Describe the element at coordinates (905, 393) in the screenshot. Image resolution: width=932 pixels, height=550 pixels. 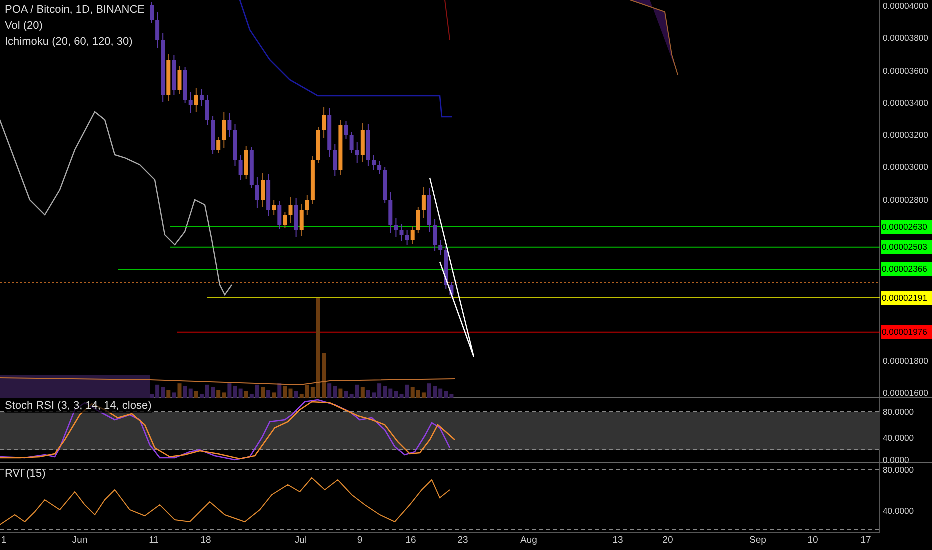
I see `price-axis-label: 0.00001600` at that location.